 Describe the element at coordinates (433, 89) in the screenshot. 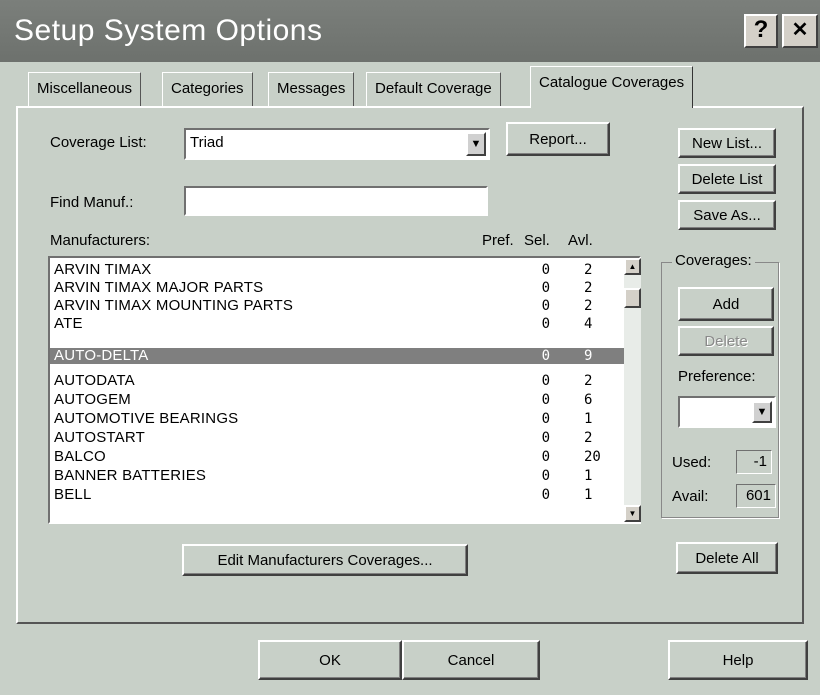

I see `tab-default-coverage: Default Coverage` at that location.